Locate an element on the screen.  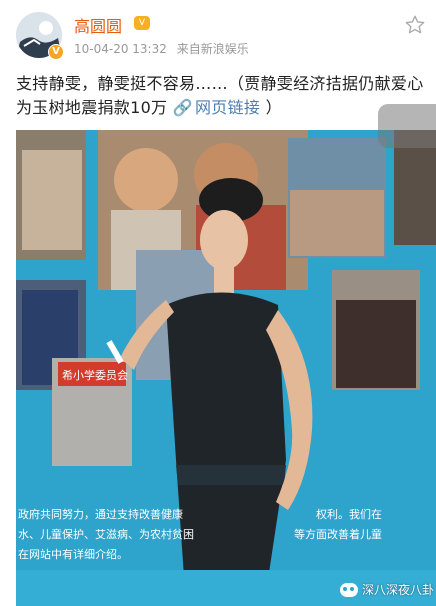
post-date: 10-04-20 13:32 is located at coordinates (120, 49).